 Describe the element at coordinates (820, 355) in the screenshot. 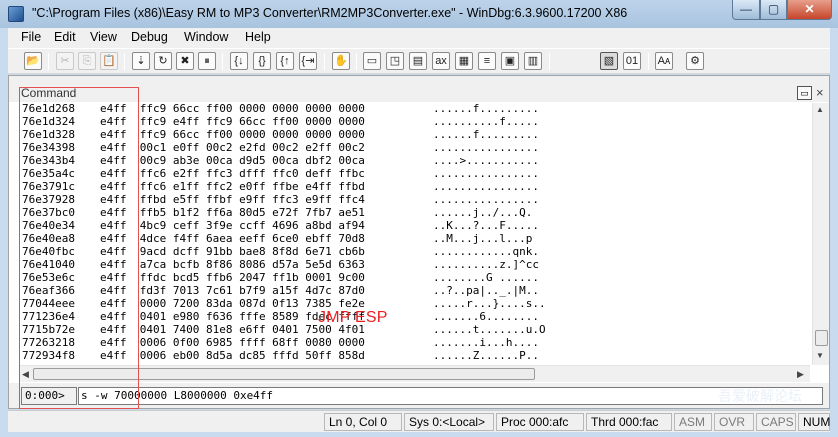

I see `scroll-down-icon: ▼` at that location.